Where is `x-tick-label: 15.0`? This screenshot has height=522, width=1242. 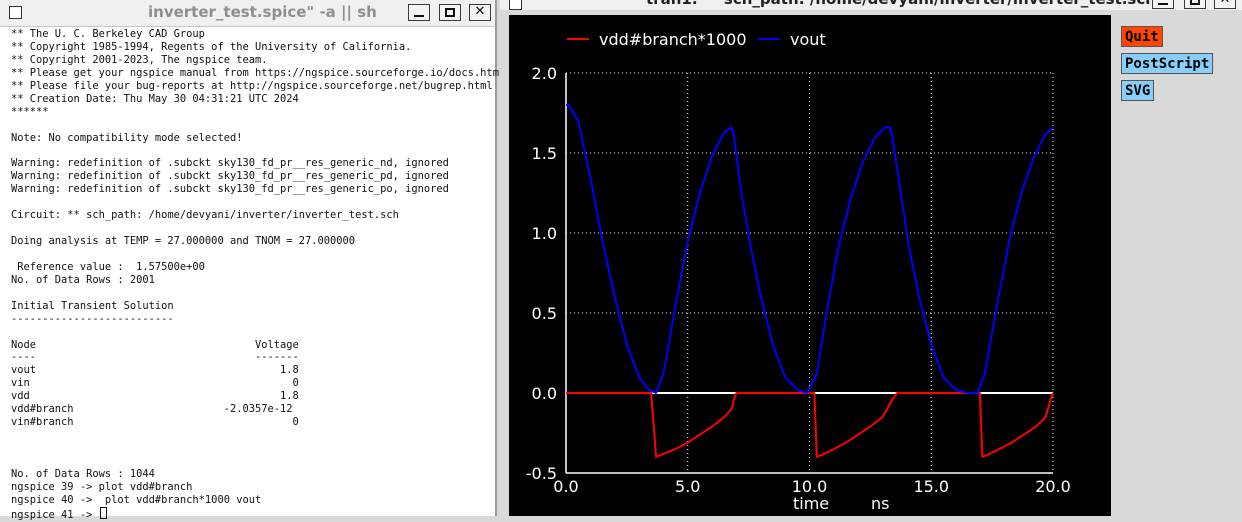
x-tick-label: 15.0 is located at coordinates (931, 486).